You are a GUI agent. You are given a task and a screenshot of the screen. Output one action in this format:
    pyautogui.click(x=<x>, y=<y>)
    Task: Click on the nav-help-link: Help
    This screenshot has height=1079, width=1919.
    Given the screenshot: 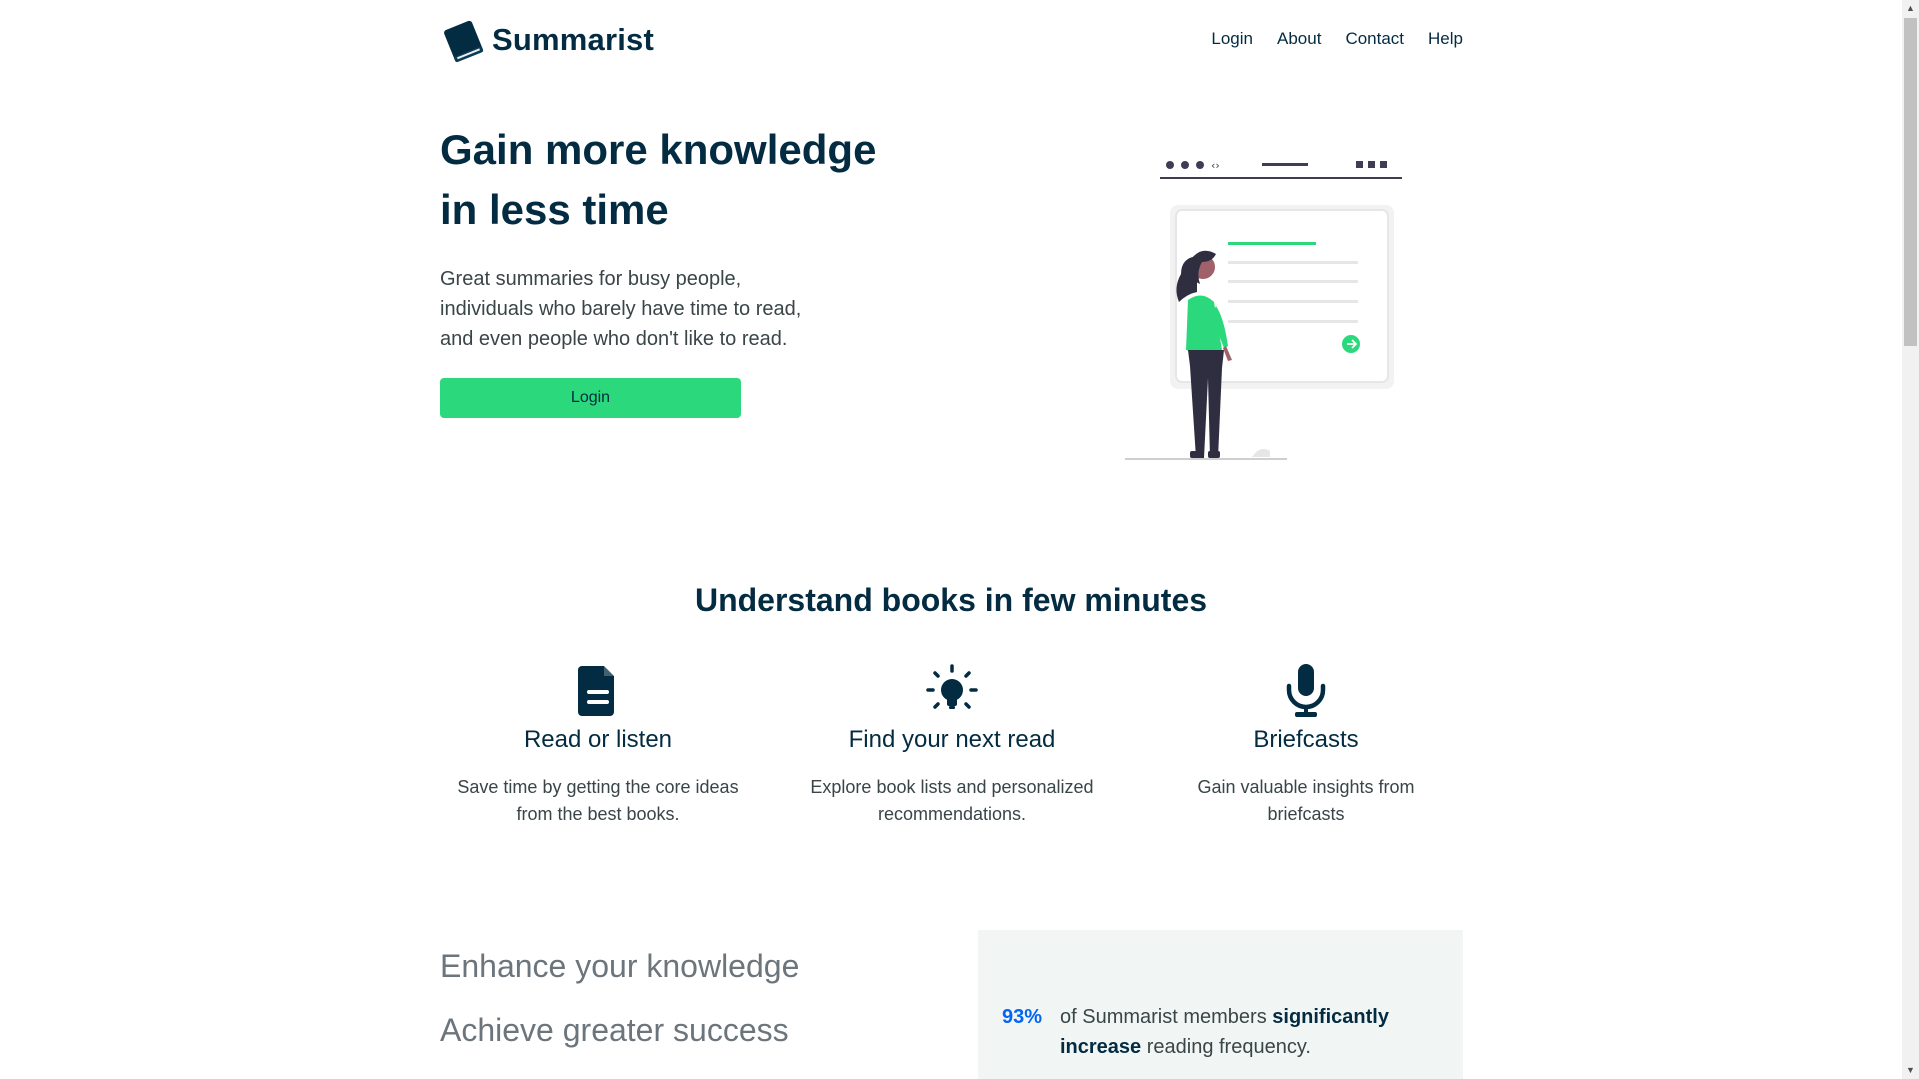 What is the action you would take?
    pyautogui.click(x=1445, y=39)
    